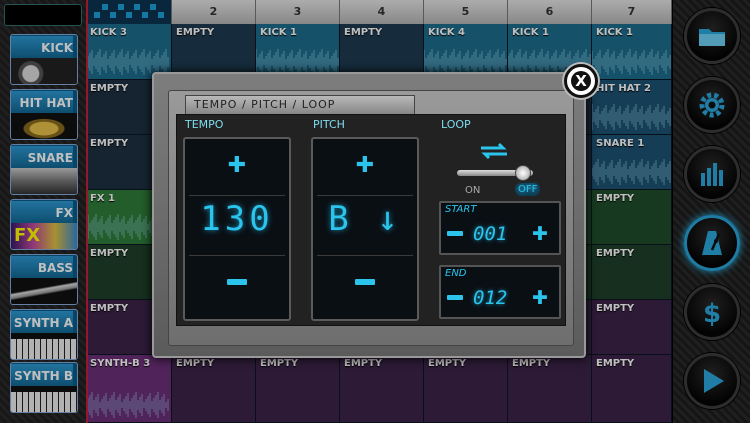  Describe the element at coordinates (494, 151) in the screenshot. I see `loop-repeat-icon` at that location.